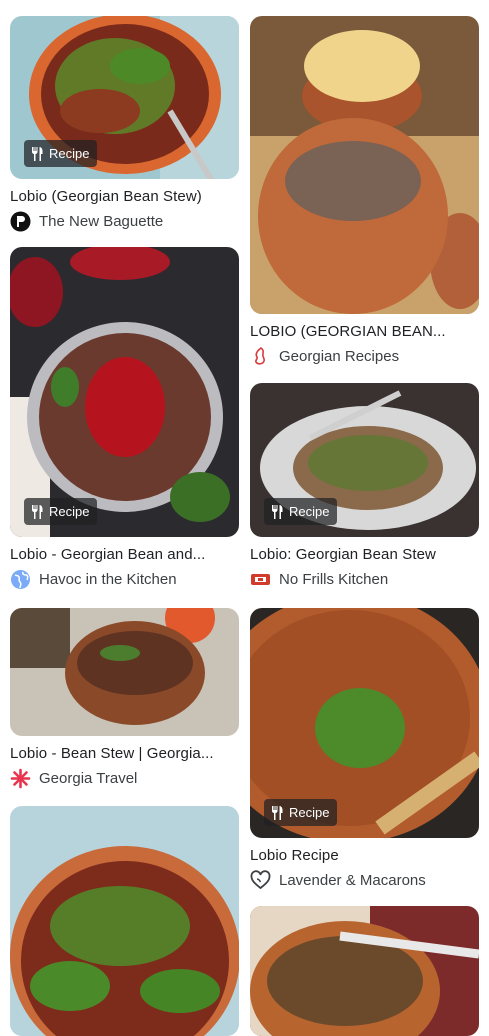  Describe the element at coordinates (20, 579) in the screenshot. I see `globe-icon` at that location.